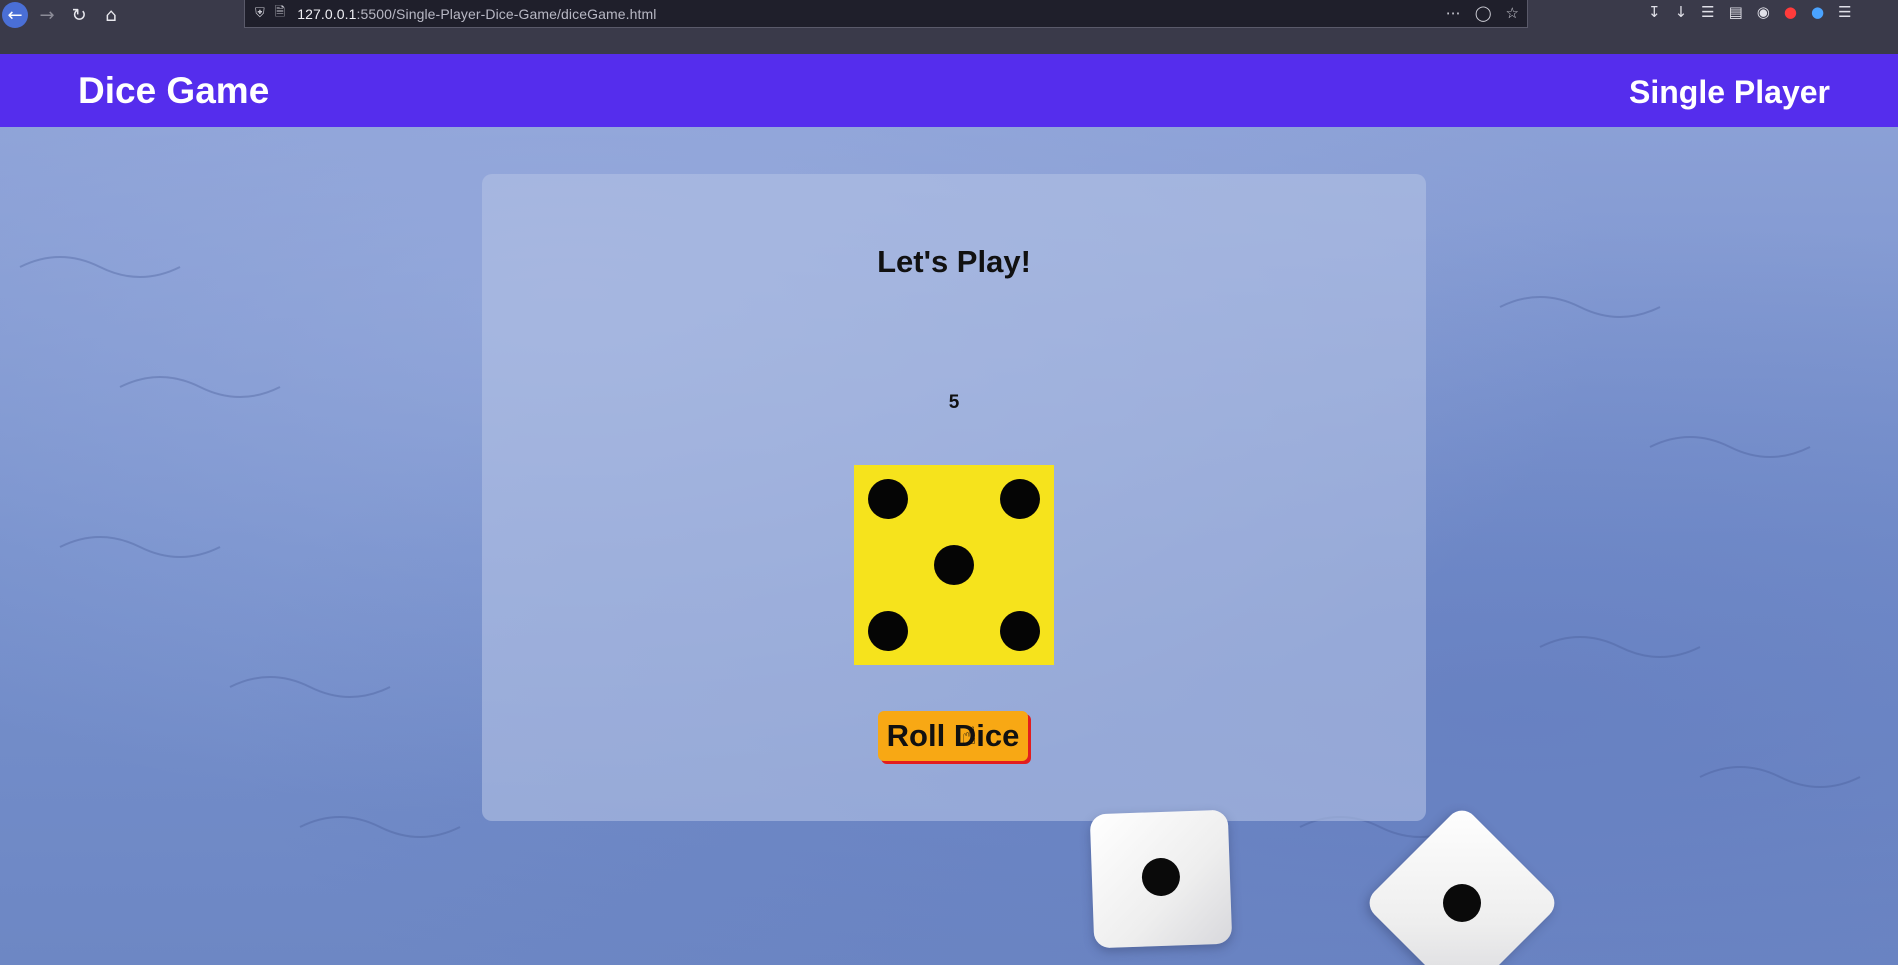 The width and height of the screenshot is (1898, 965). Describe the element at coordinates (1707, 12) in the screenshot. I see `library-icon: ☰` at that location.